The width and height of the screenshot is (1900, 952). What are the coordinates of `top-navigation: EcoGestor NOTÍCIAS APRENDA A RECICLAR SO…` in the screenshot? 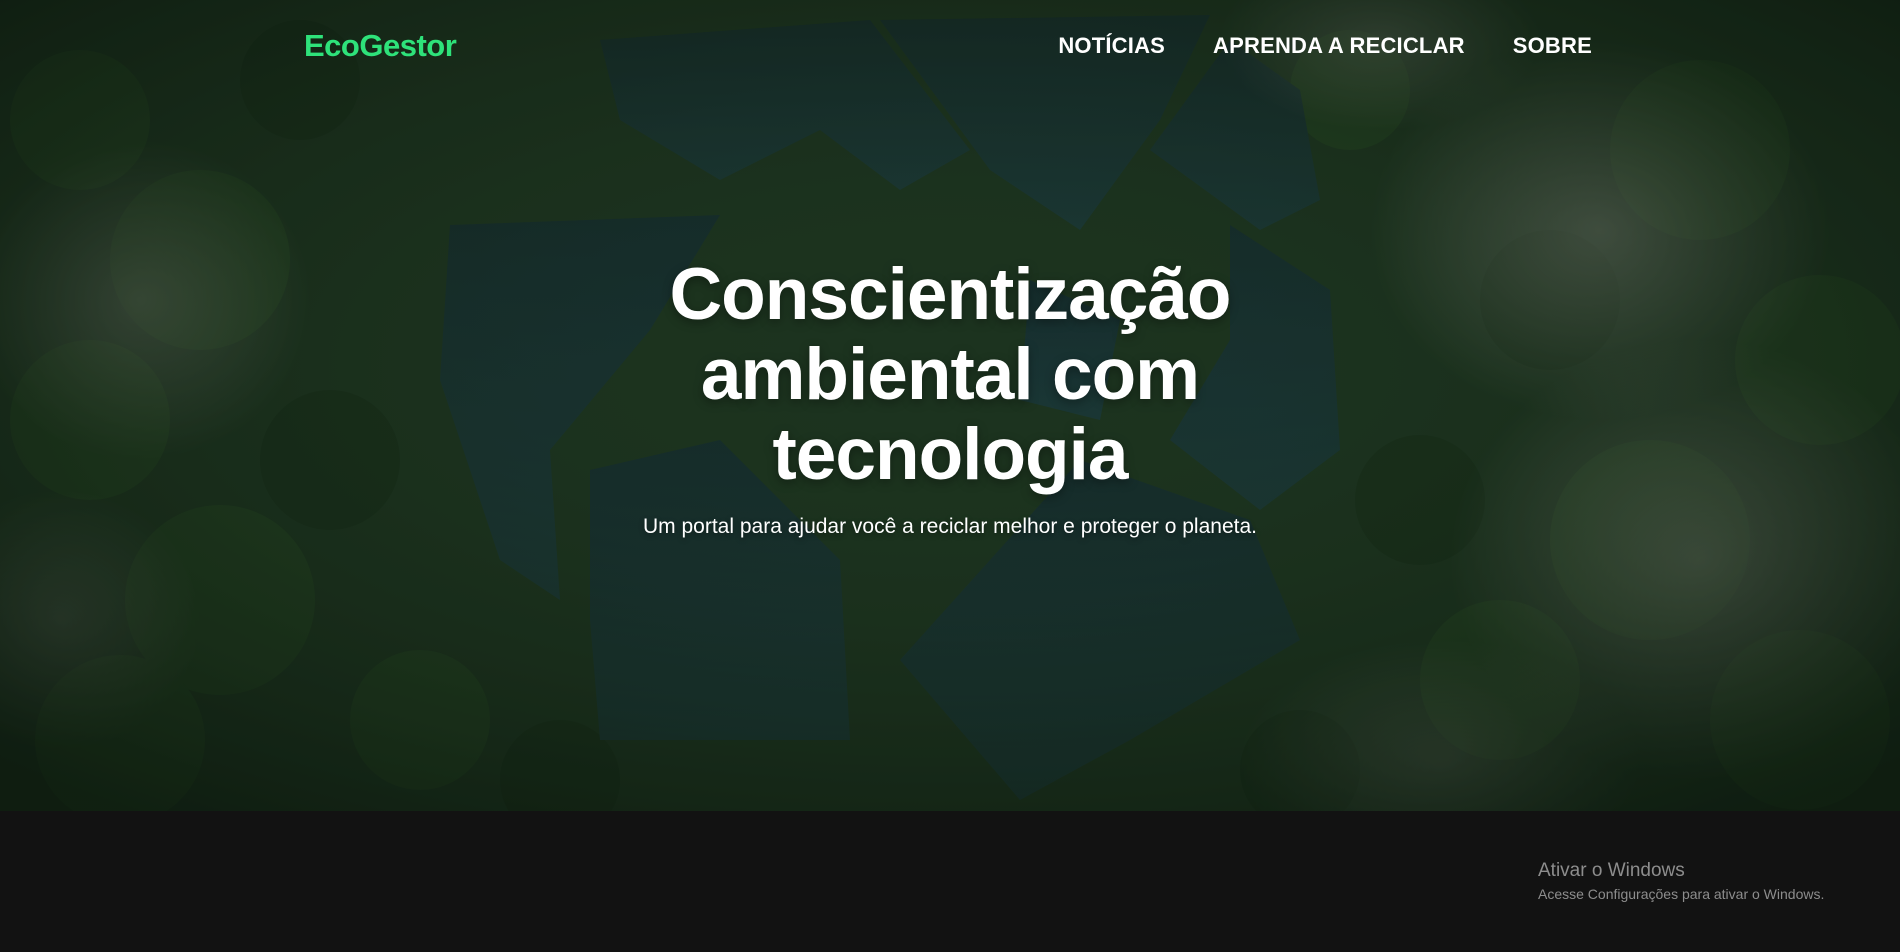 It's located at (950, 45).